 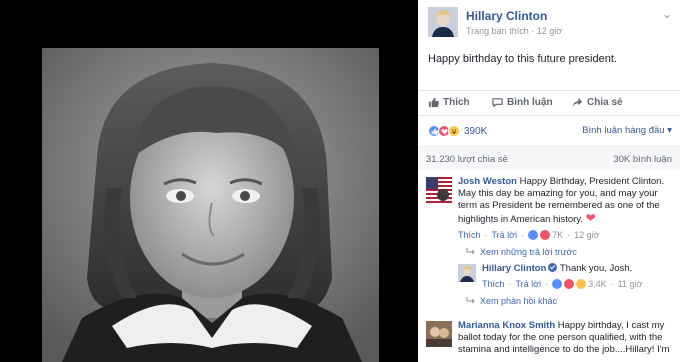 What do you see at coordinates (597, 284) in the screenshot?
I see `reply-reaction-count: 3,4K` at bounding box center [597, 284].